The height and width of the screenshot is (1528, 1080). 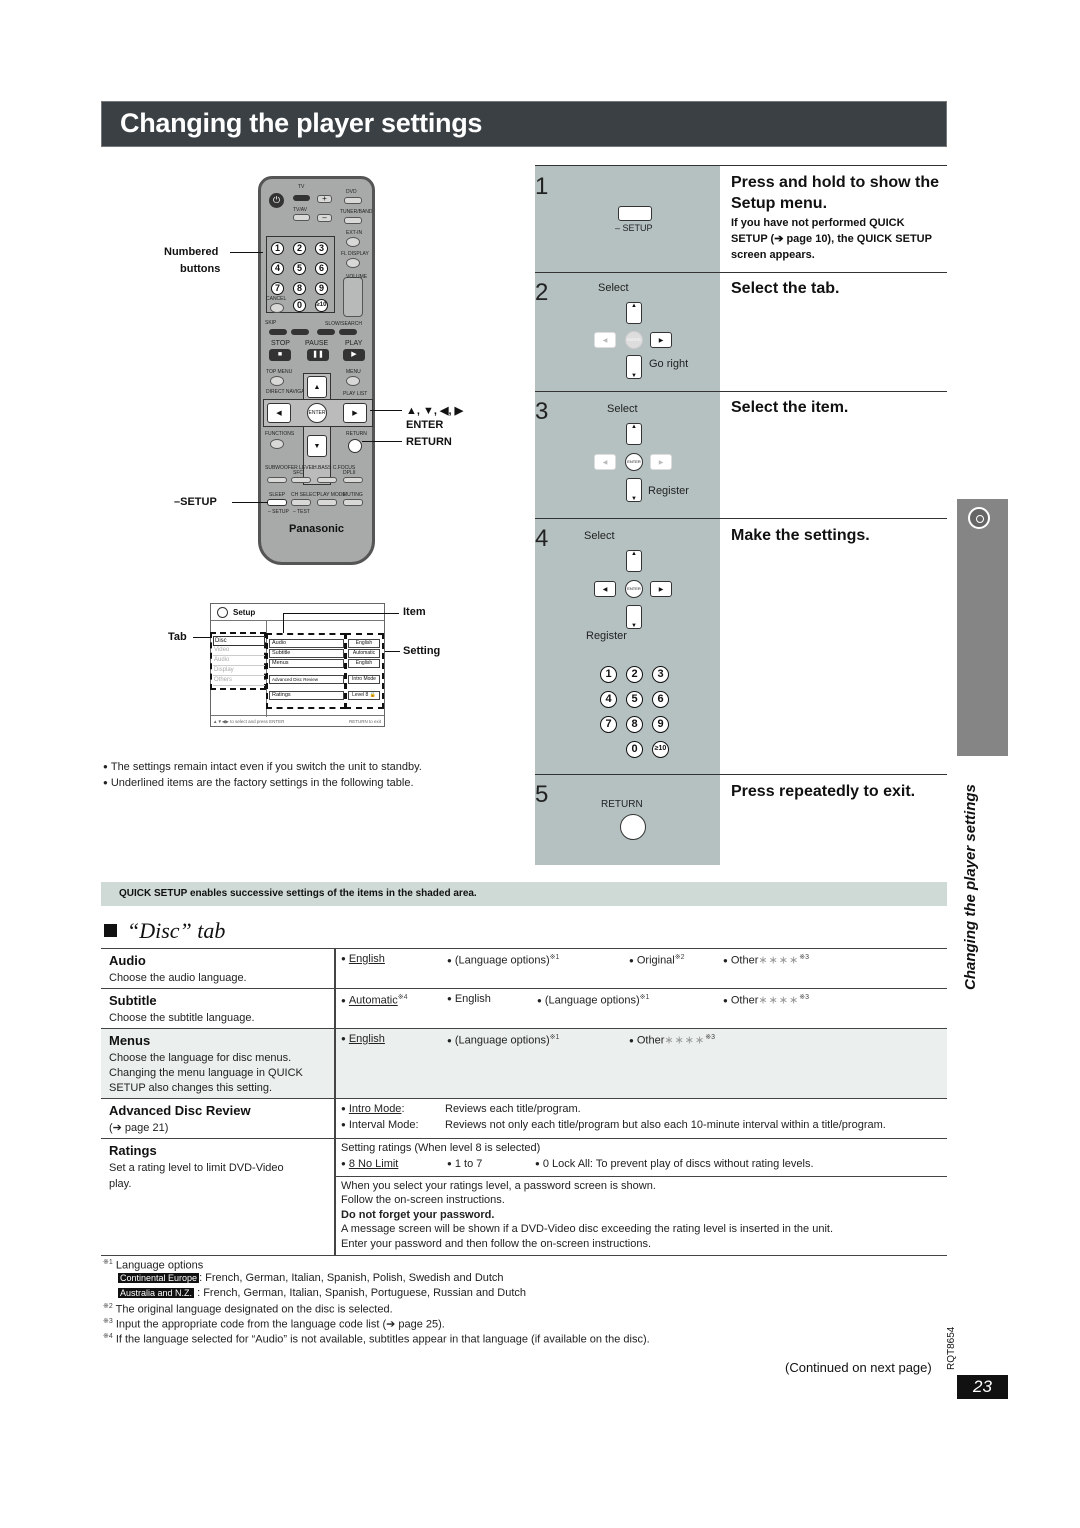 What do you see at coordinates (239, 651) in the screenshot?
I see `osd-tab-video: Video` at bounding box center [239, 651].